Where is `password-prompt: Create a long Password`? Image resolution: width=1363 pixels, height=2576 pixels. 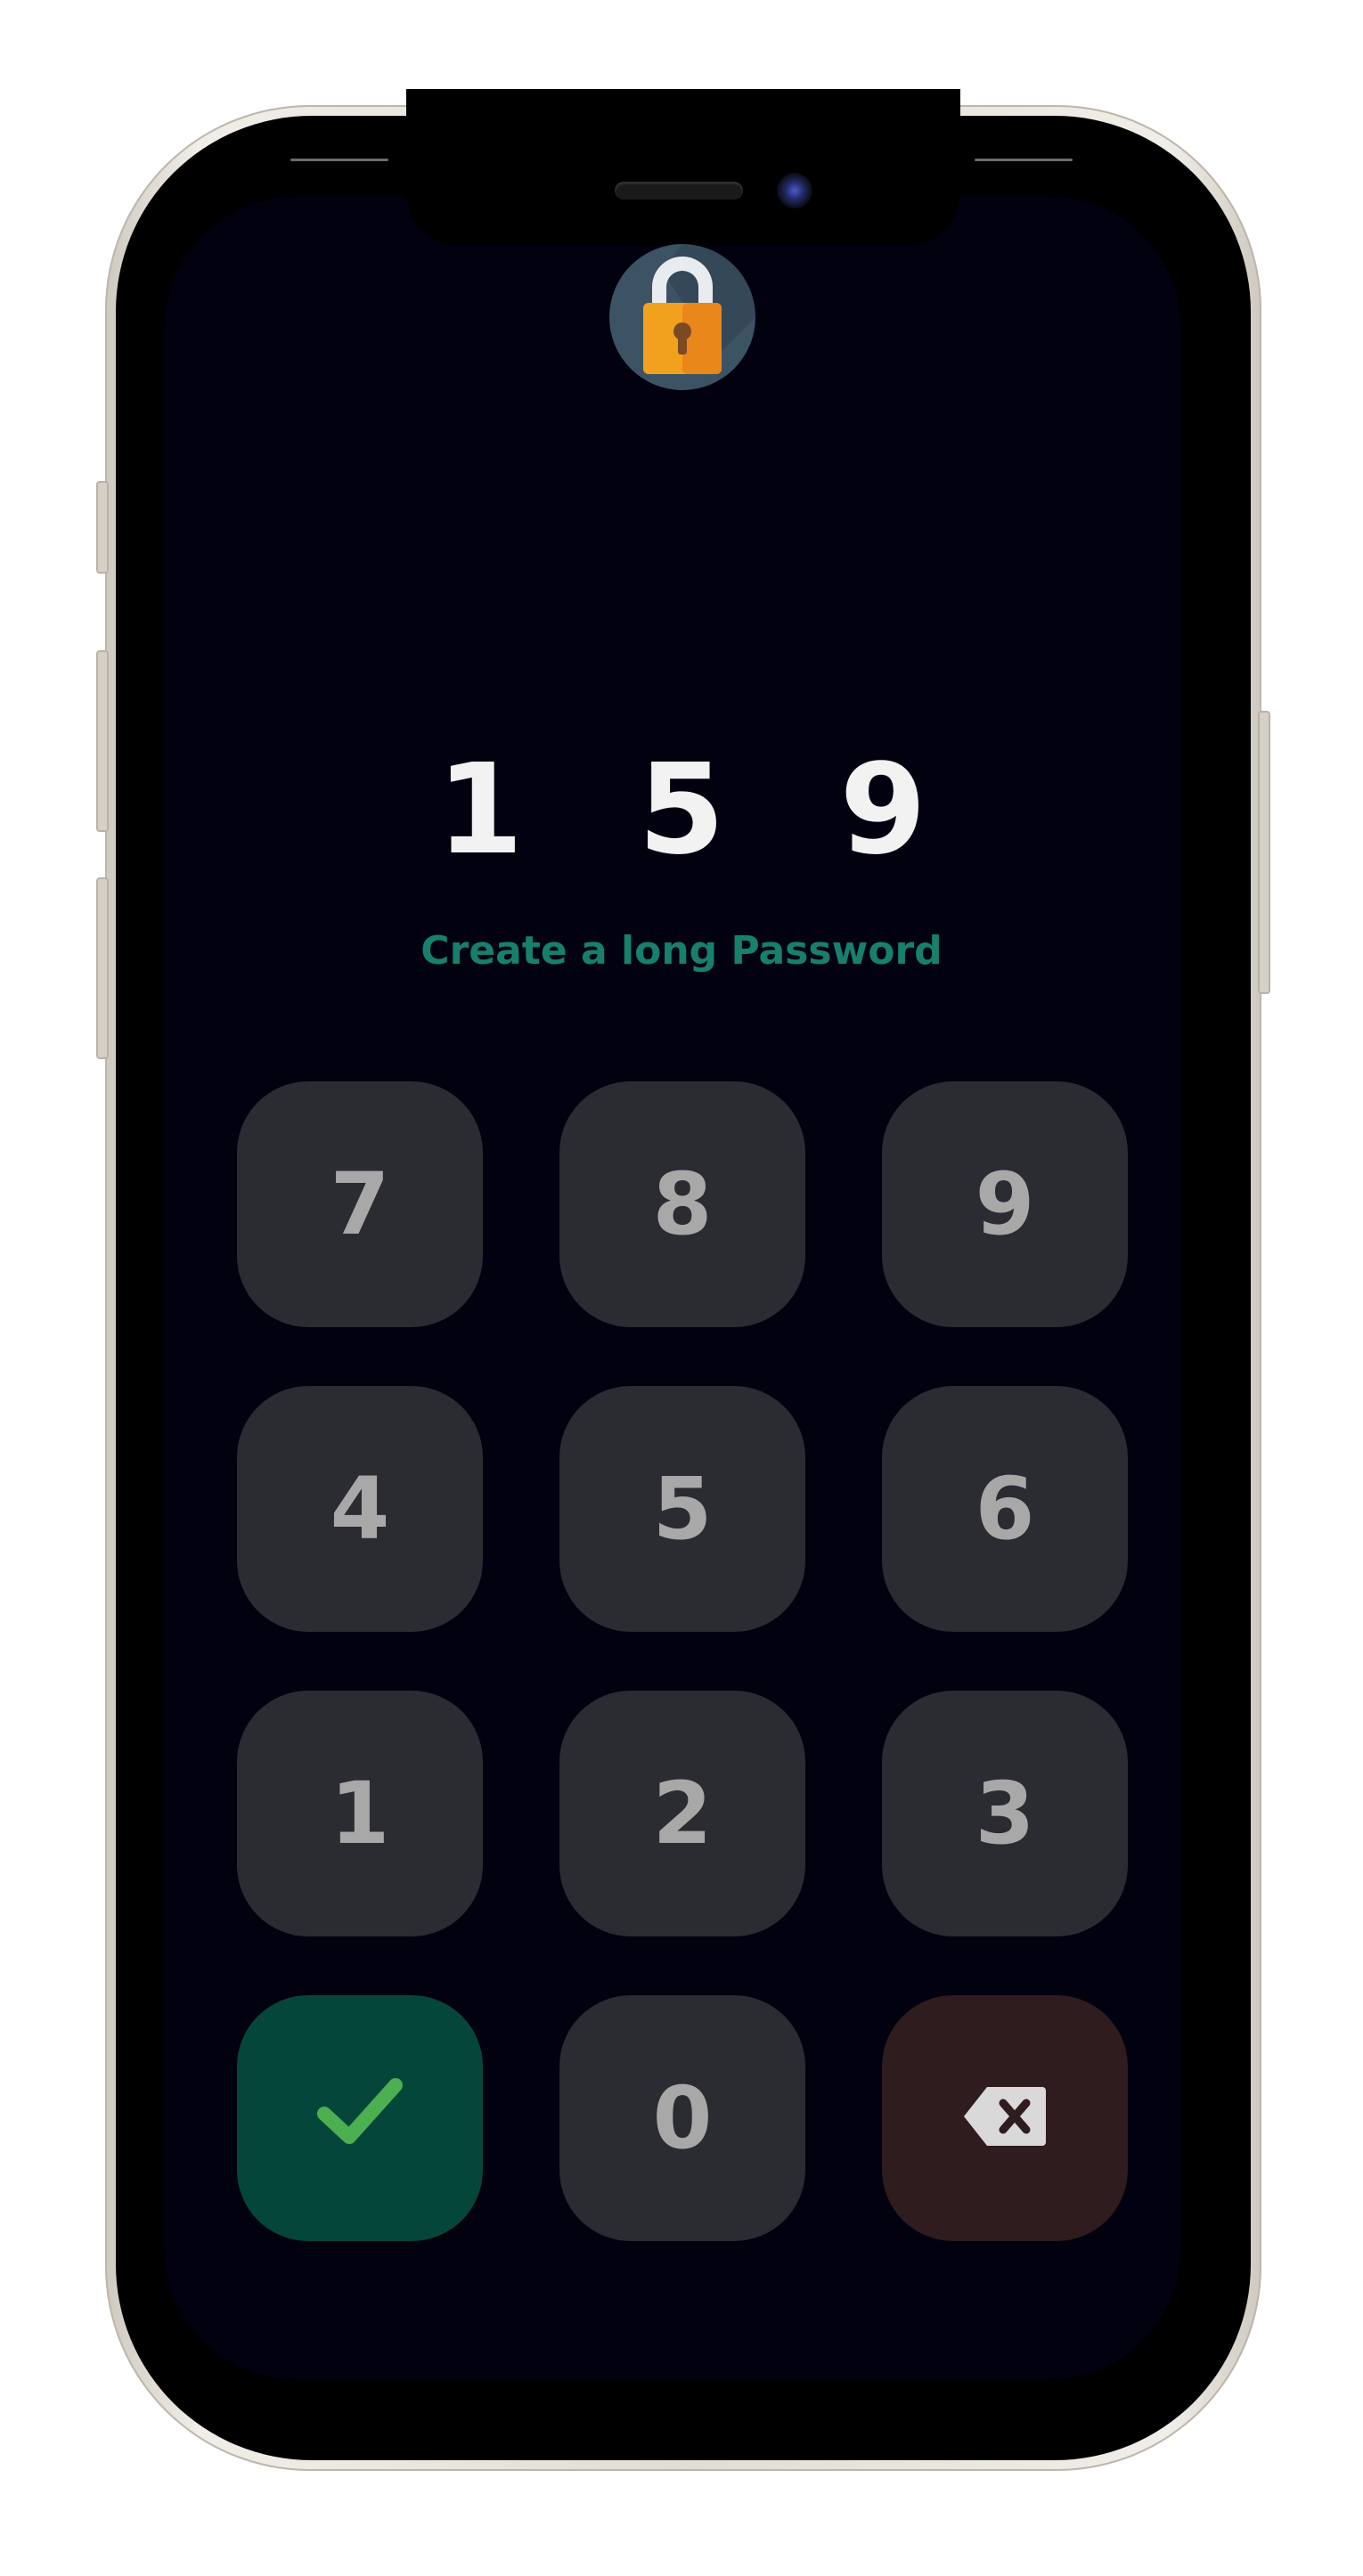 password-prompt: Create a long Password is located at coordinates (681, 951).